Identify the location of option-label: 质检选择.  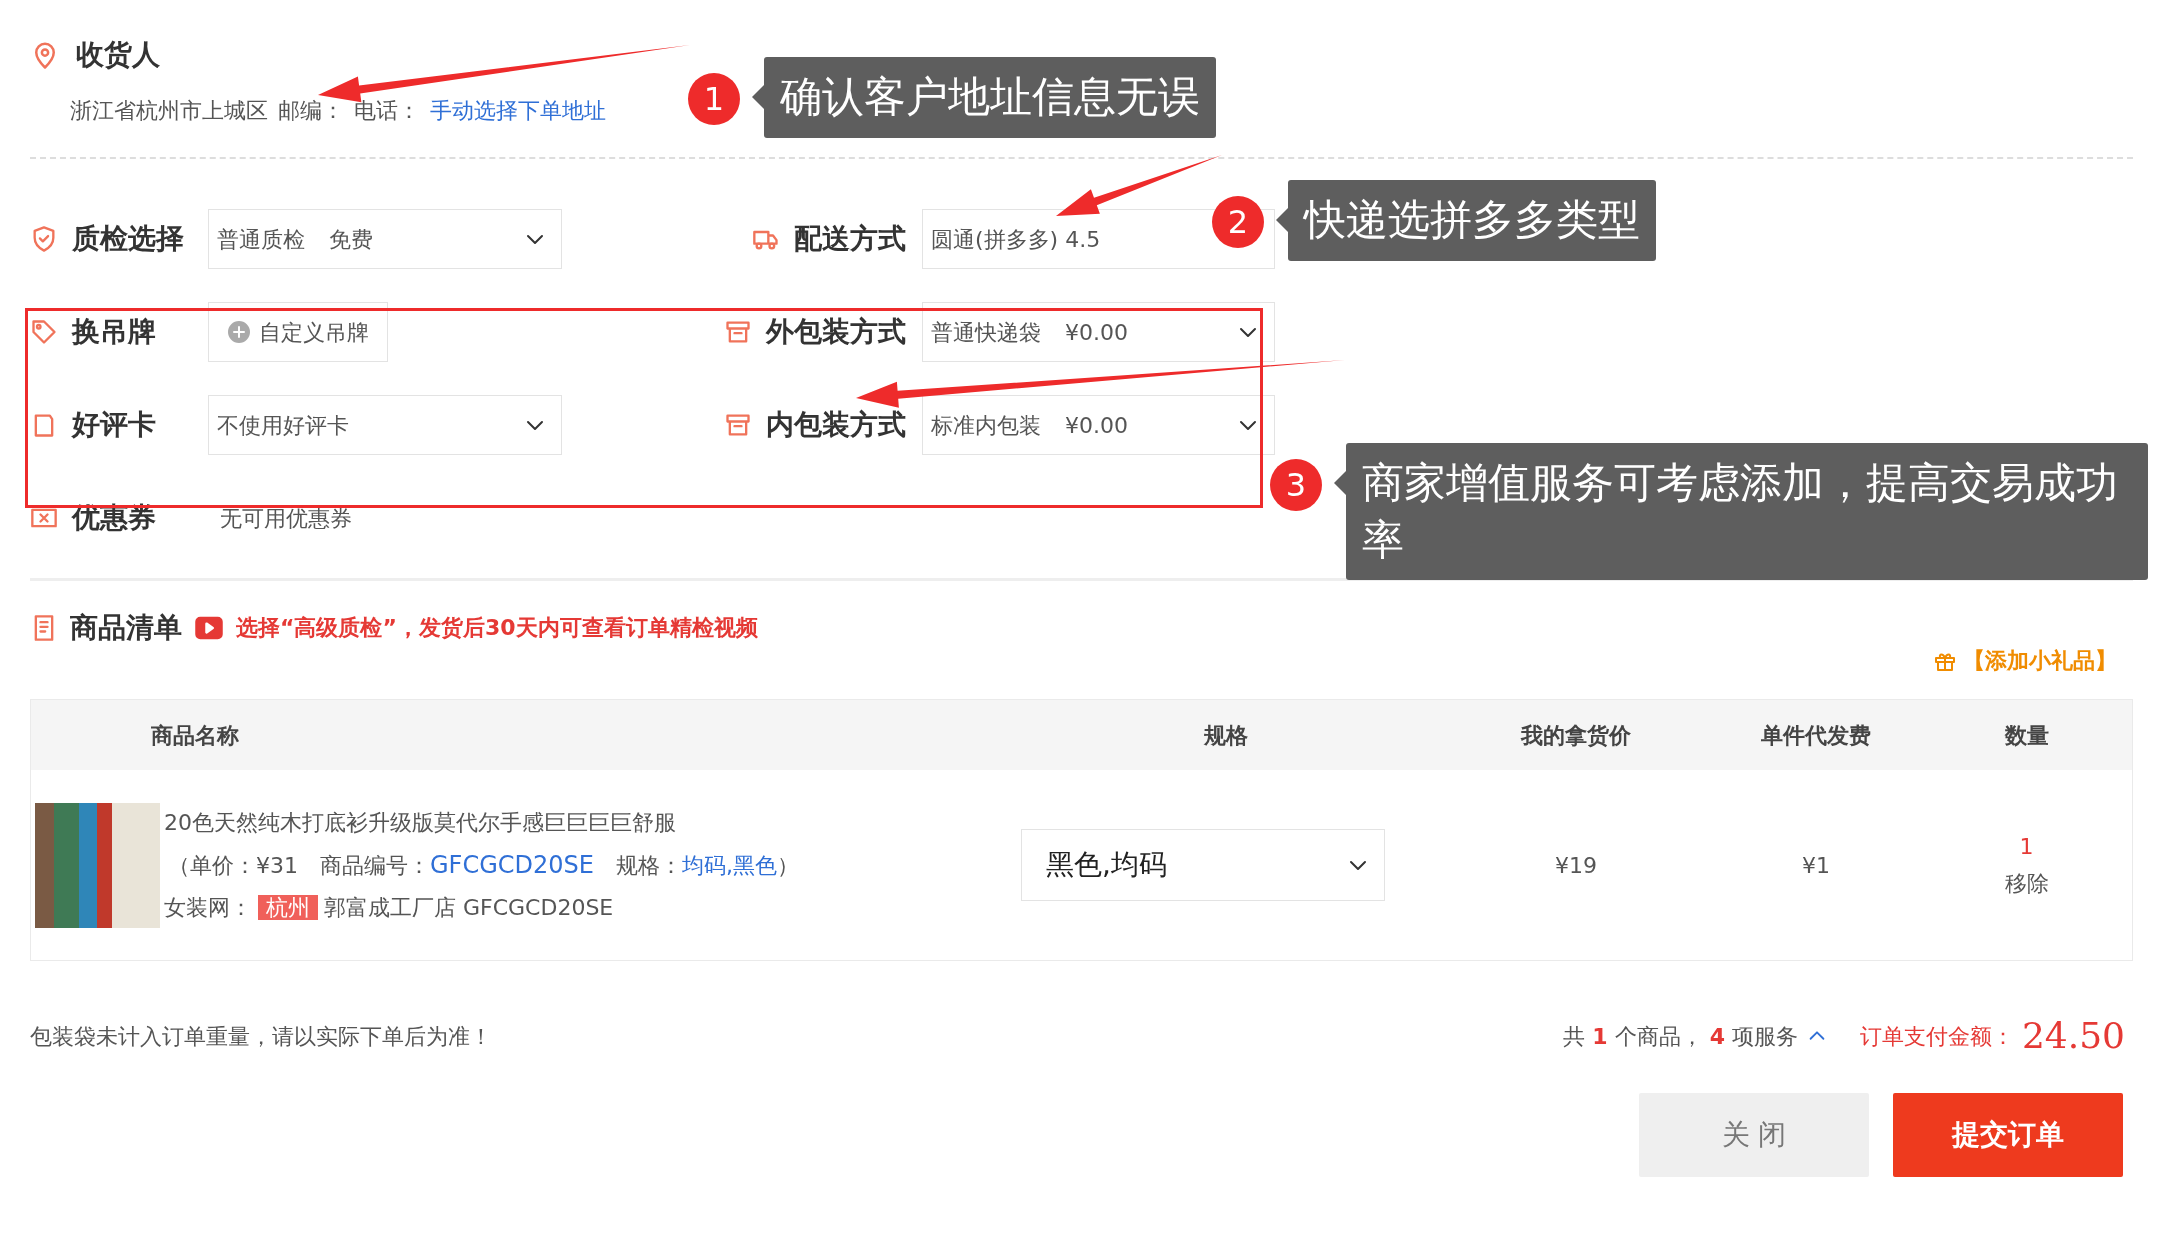
(128, 239).